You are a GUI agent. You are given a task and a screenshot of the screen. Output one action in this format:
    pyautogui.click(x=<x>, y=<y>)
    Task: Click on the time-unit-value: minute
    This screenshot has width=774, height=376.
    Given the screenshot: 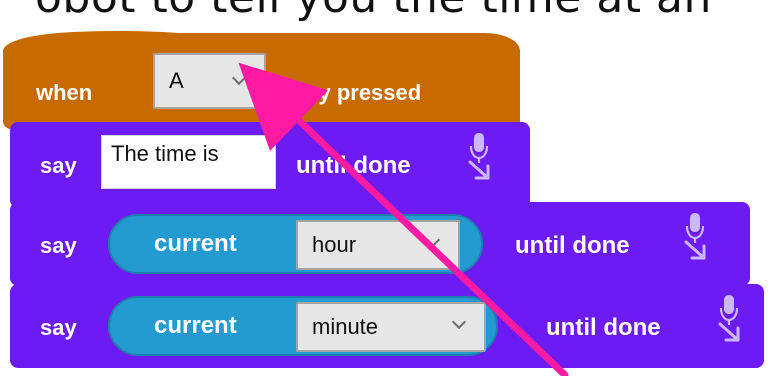 What is the action you would take?
    pyautogui.click(x=345, y=326)
    